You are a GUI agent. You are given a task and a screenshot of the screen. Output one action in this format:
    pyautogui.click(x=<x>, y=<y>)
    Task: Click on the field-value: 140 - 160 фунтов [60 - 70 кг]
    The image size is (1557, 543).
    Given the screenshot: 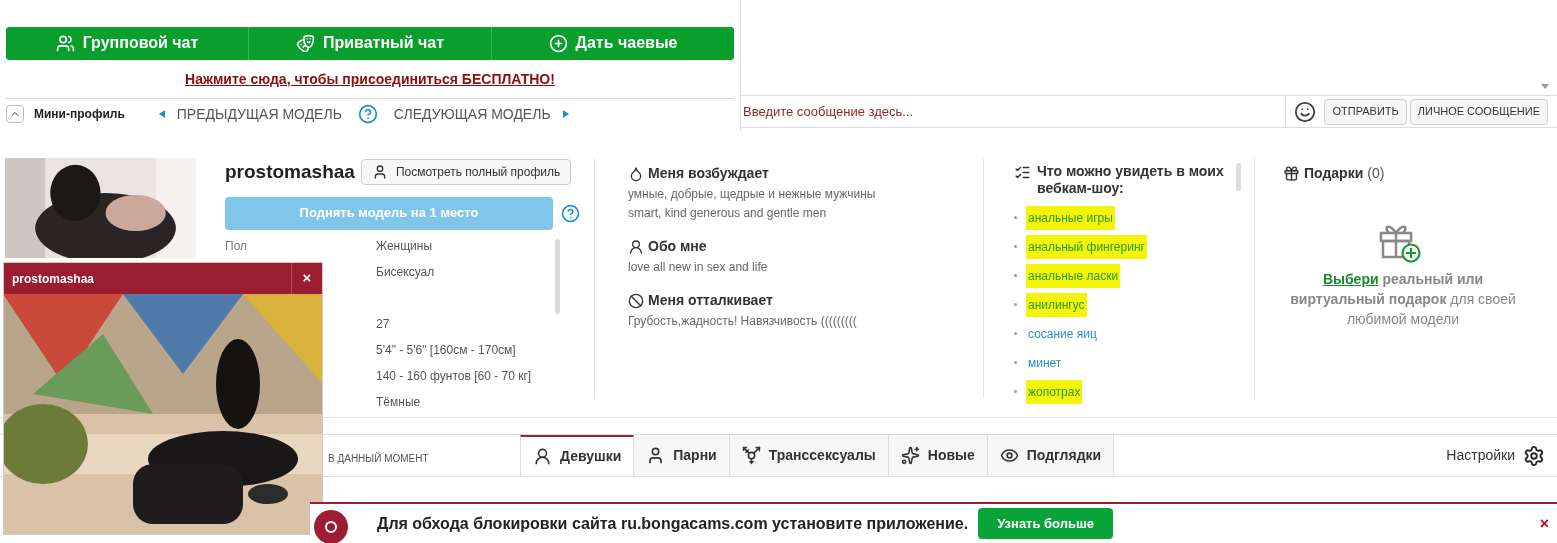 What is the action you would take?
    pyautogui.click(x=454, y=376)
    